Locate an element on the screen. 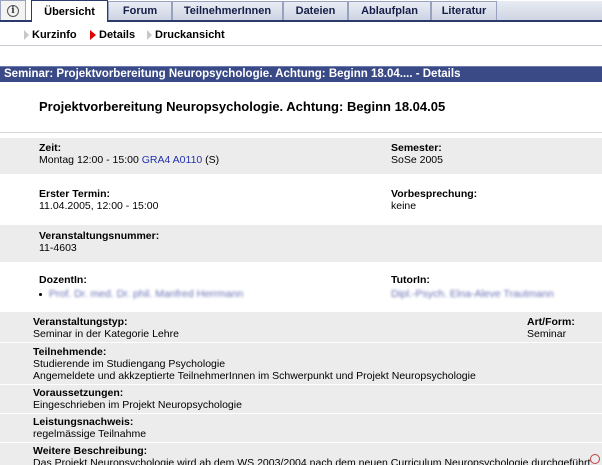 Image resolution: width=602 pixels, height=465 pixels. veranstaltungsnummer-value: 11-4603 is located at coordinates (58, 248).